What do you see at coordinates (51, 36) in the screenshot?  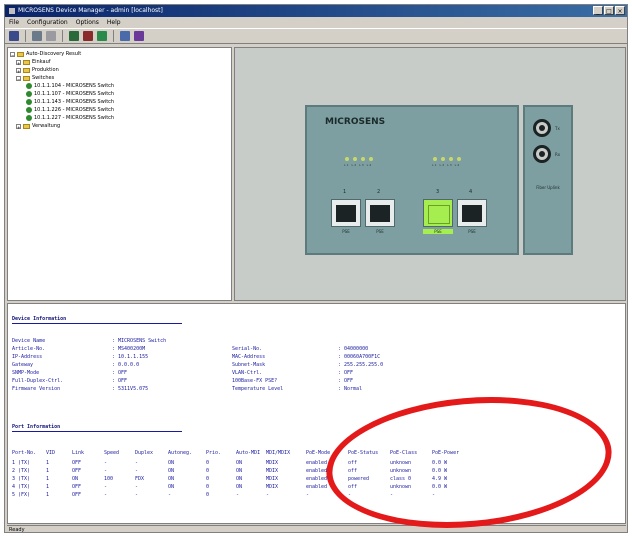 I see `close-icon` at bounding box center [51, 36].